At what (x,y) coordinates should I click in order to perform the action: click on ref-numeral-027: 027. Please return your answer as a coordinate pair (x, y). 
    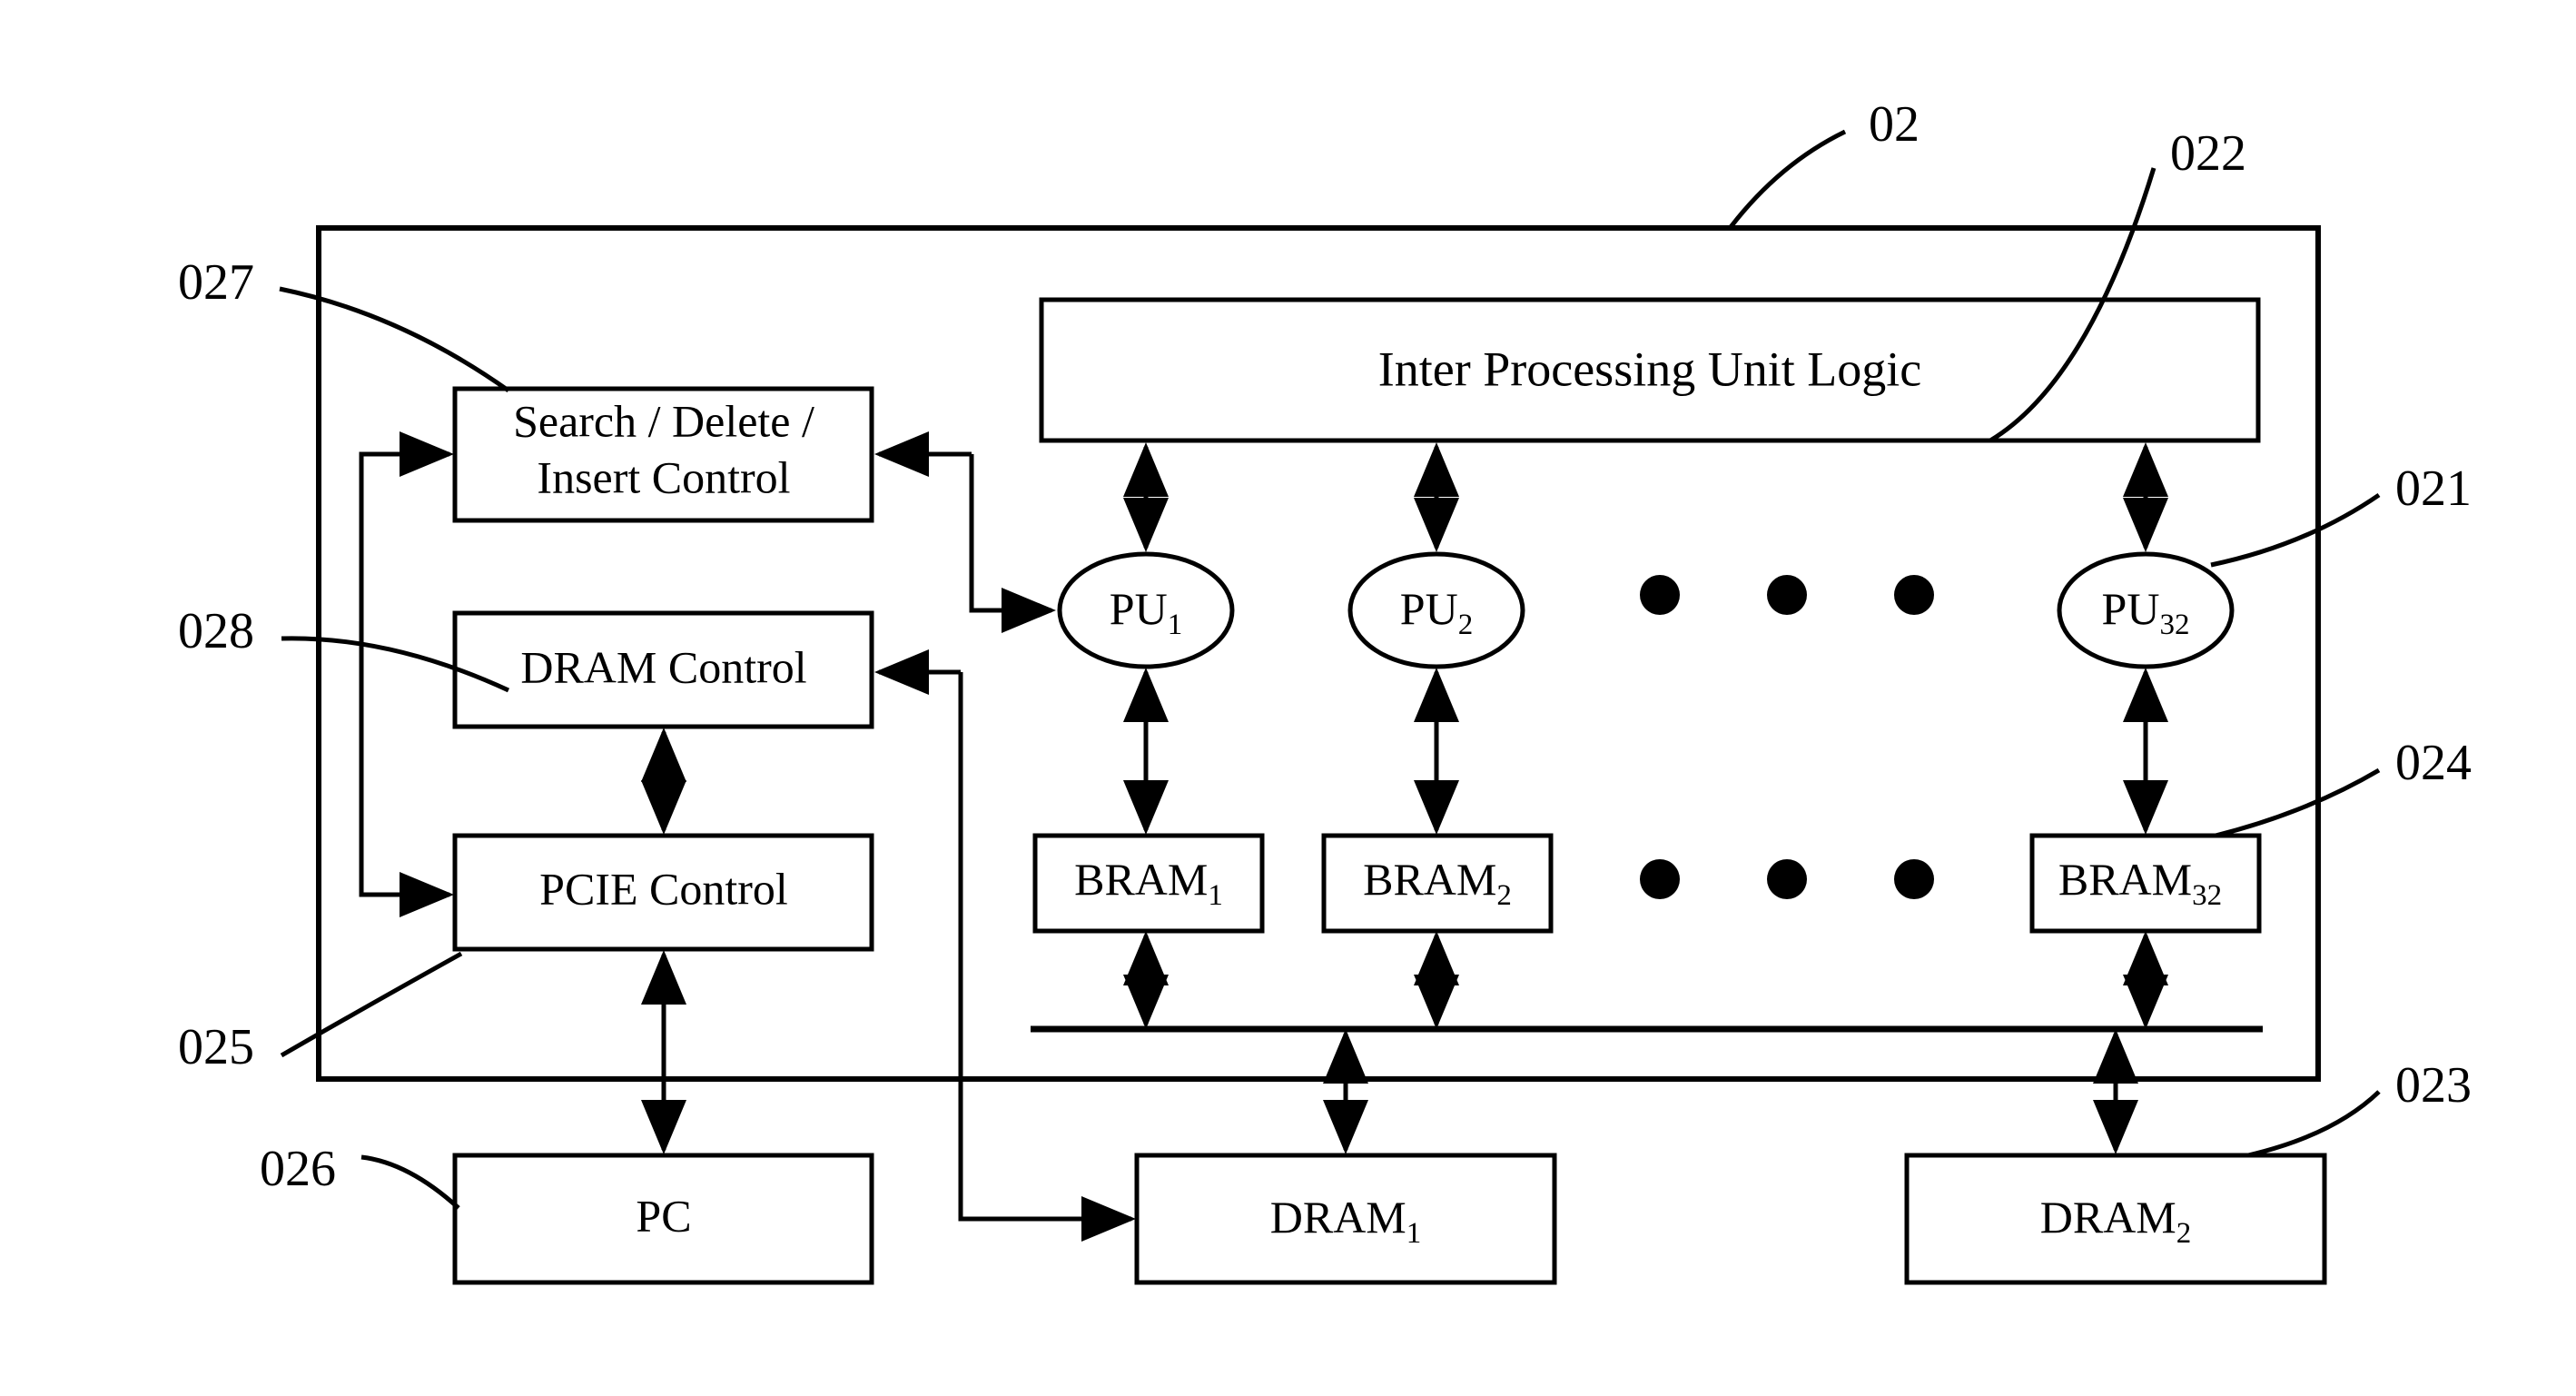
    Looking at the image, I should click on (216, 282).